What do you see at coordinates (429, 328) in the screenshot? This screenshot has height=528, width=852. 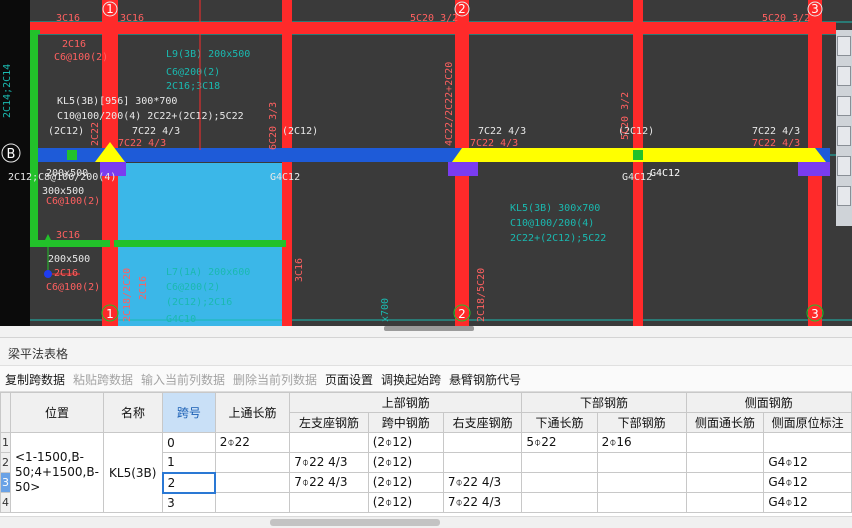 I see `splitter-grip-icon` at bounding box center [429, 328].